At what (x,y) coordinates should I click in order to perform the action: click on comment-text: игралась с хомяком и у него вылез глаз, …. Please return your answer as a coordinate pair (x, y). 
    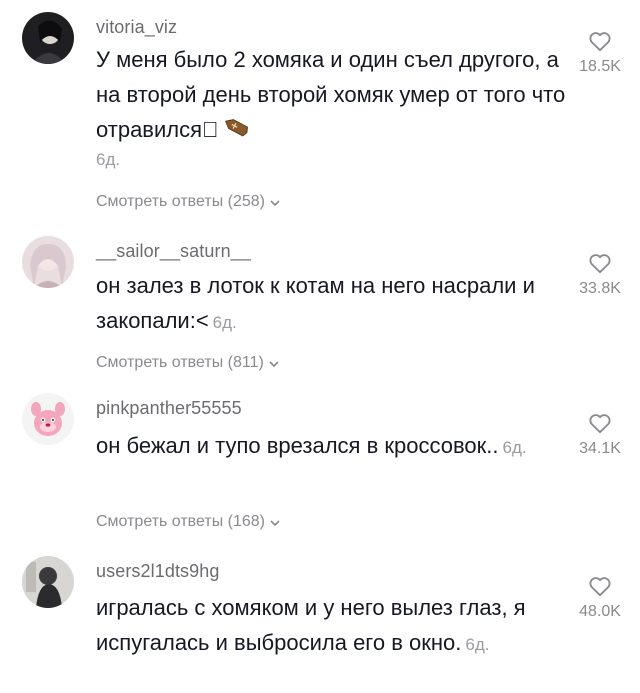
    Looking at the image, I should click on (331, 626).